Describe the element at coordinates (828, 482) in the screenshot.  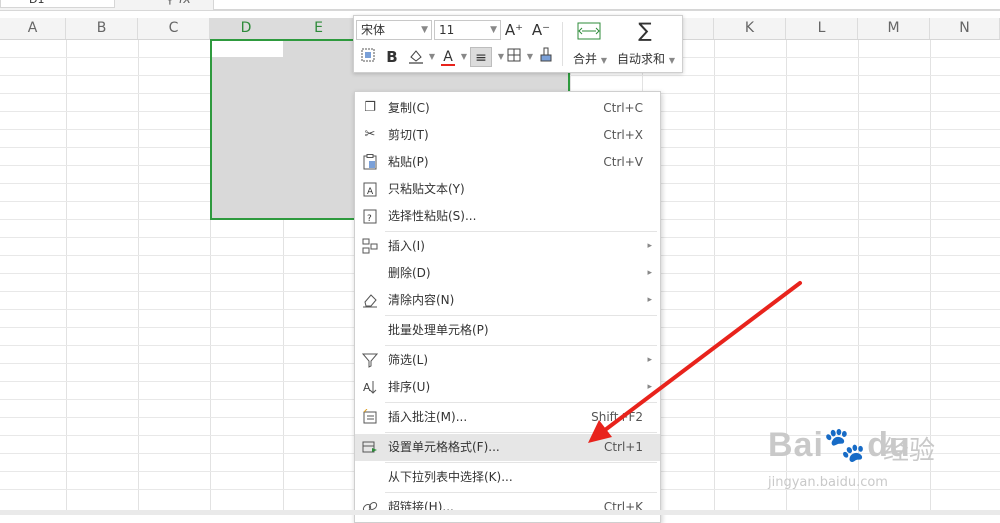
I see `watermark-url: jingyan.baidu.com` at that location.